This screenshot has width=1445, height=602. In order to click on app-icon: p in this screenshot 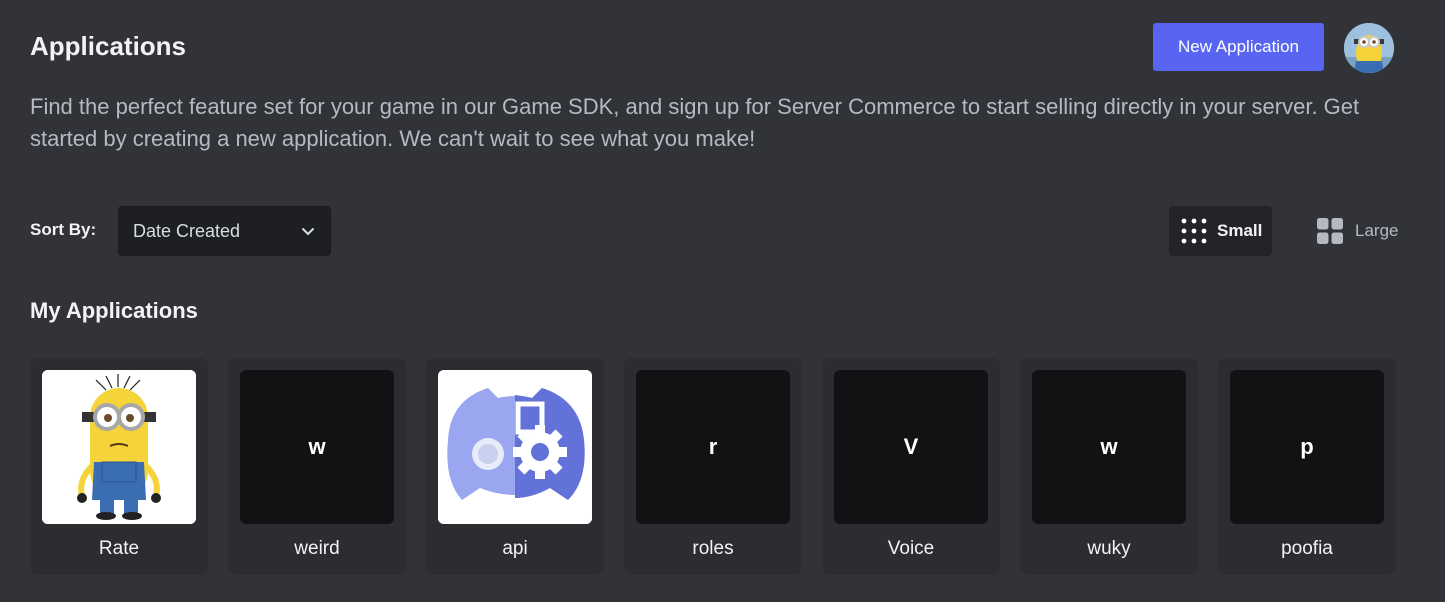, I will do `click(1307, 447)`.